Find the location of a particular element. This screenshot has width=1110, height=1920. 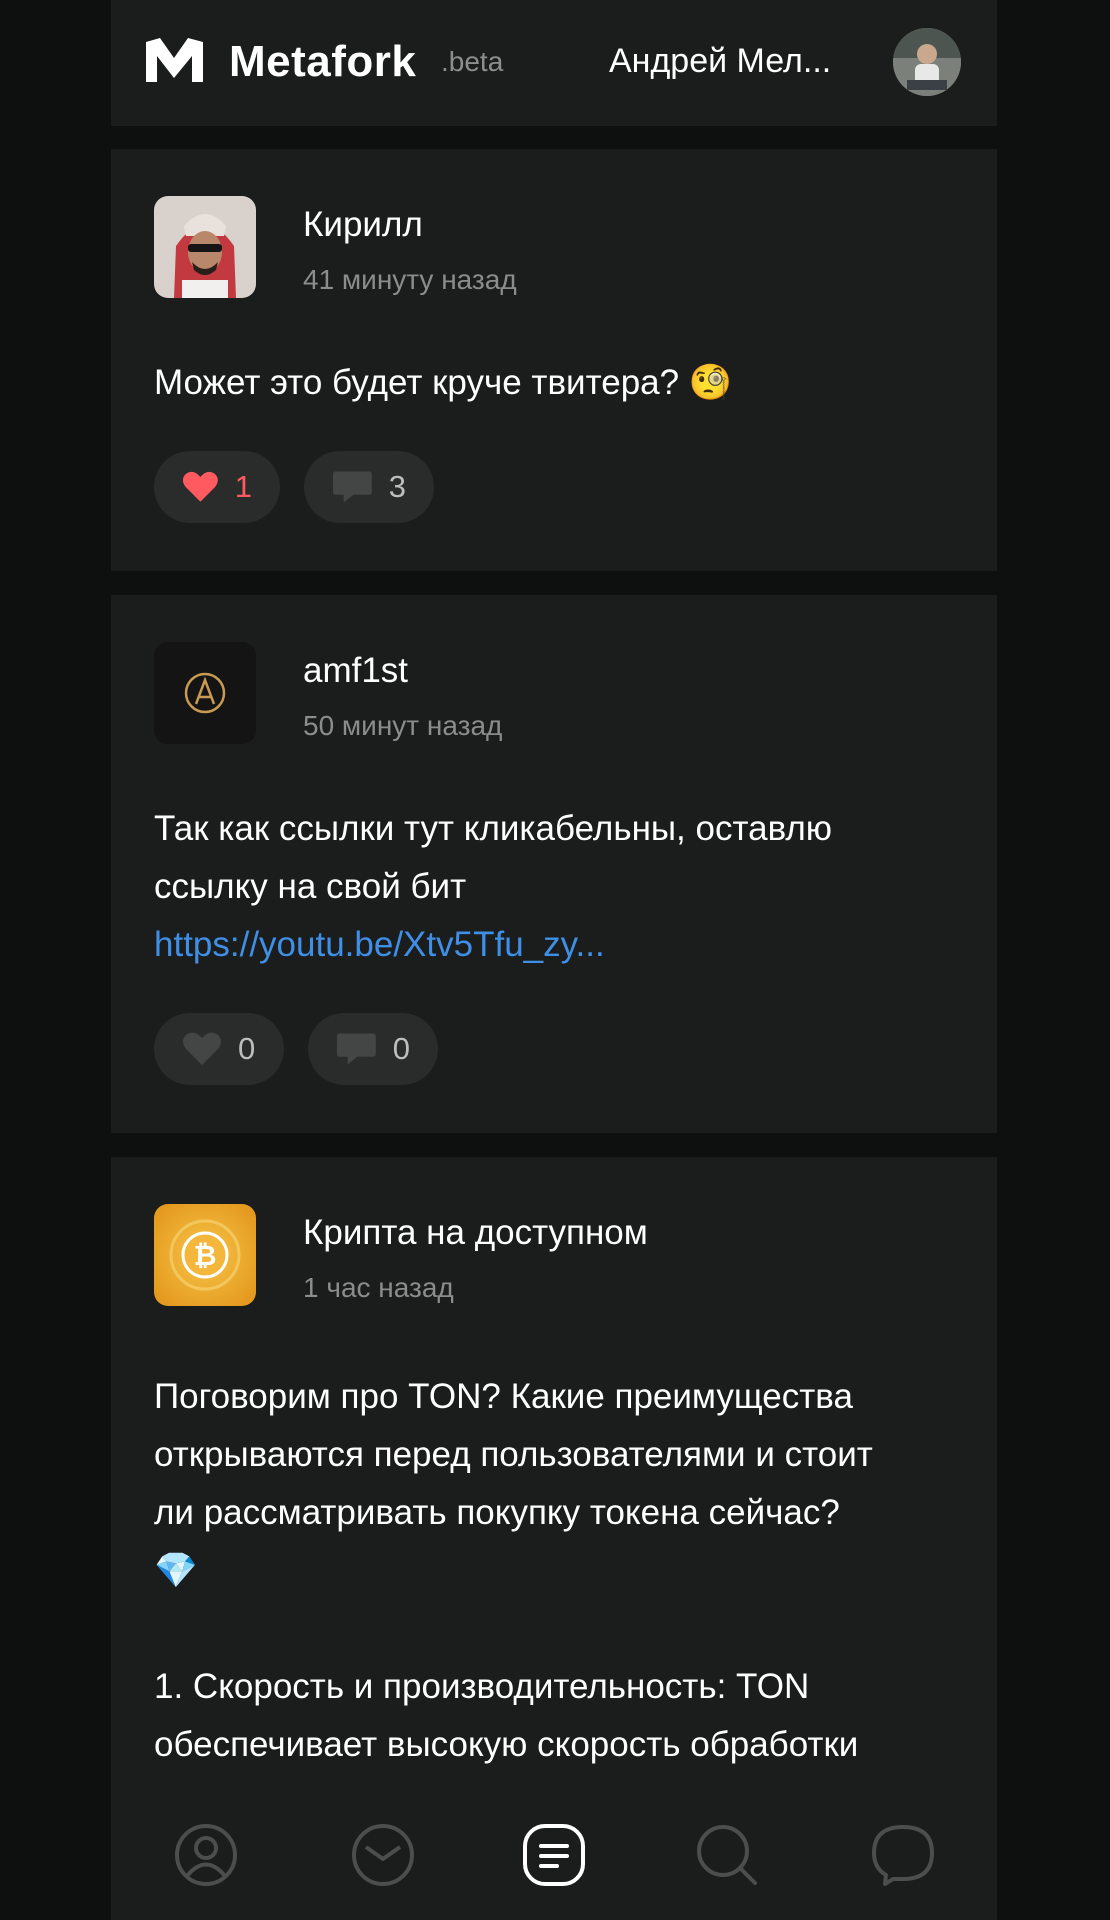

scroll-fade is located at coordinates (554, 1781).